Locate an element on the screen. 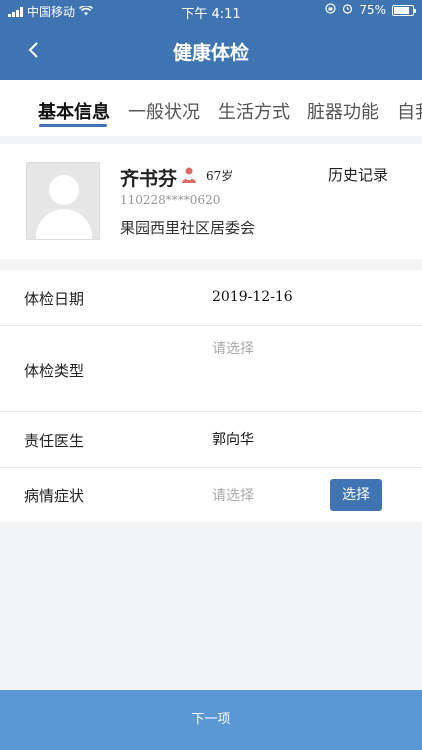 Image resolution: width=422 pixels, height=750 pixels. tab-self: 自我 is located at coordinates (409, 111).